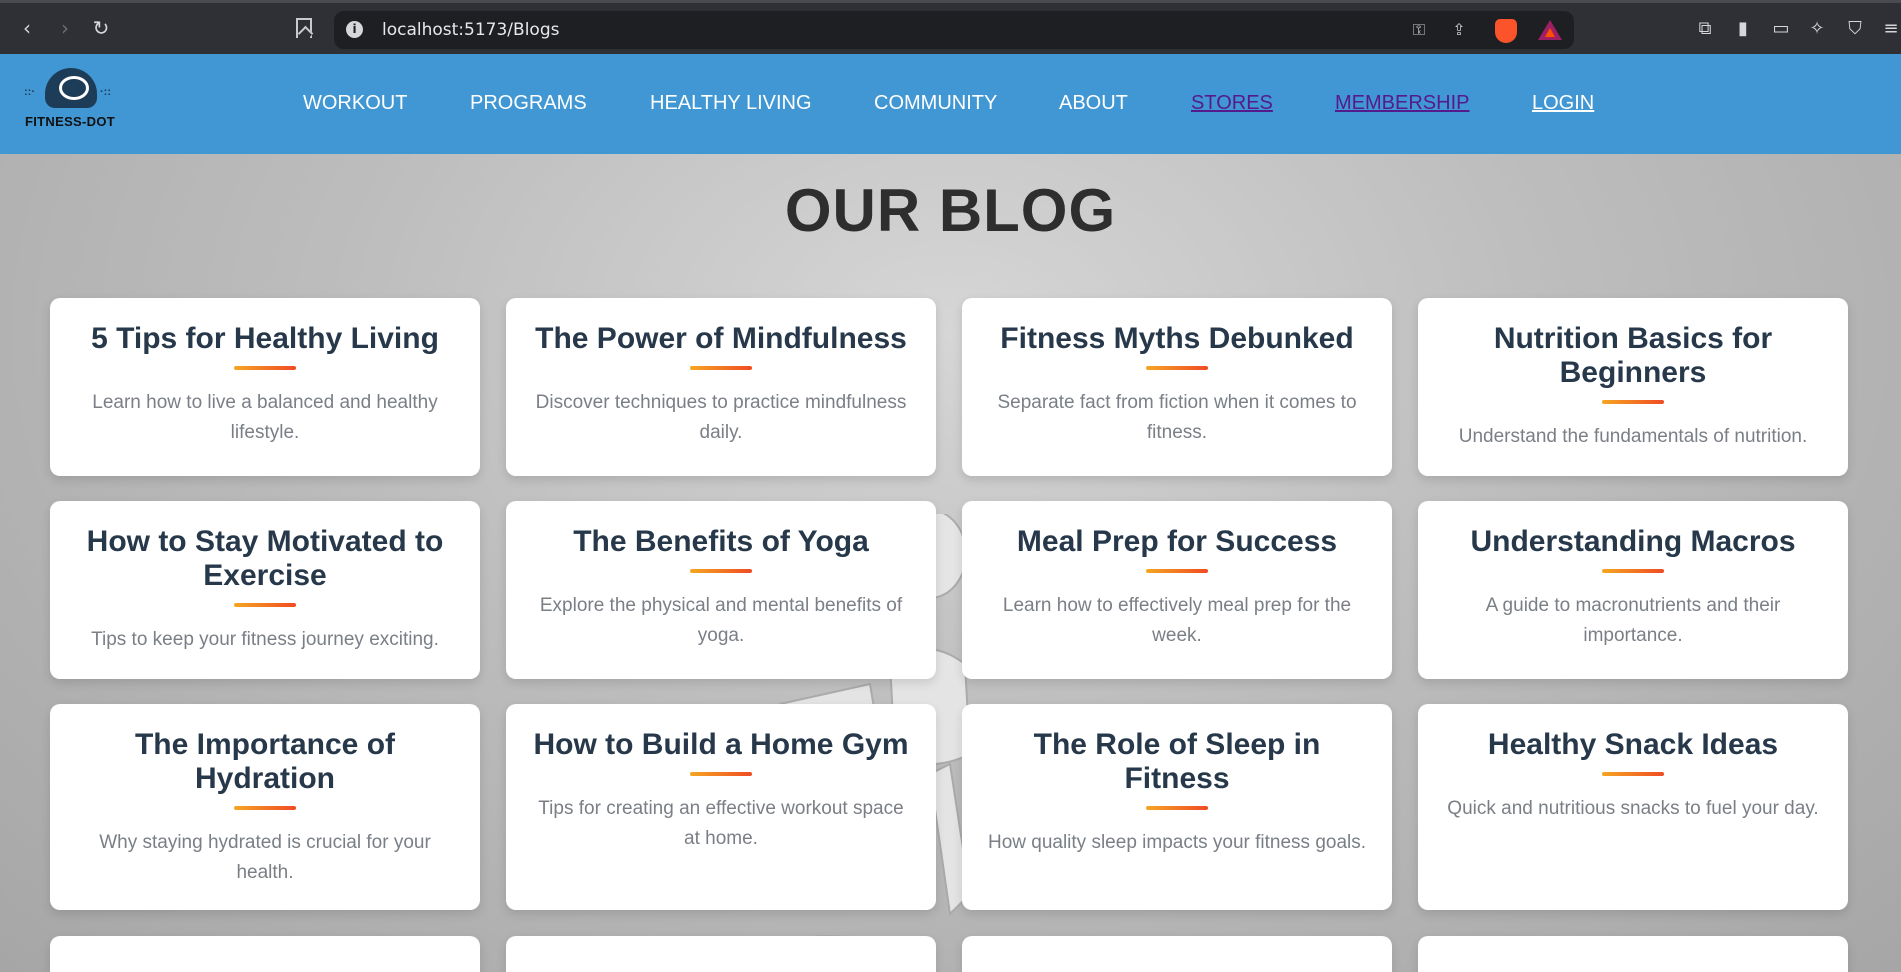 This screenshot has height=972, width=1901. Describe the element at coordinates (1633, 542) in the screenshot. I see `blog-card-title: Understanding Macros` at that location.